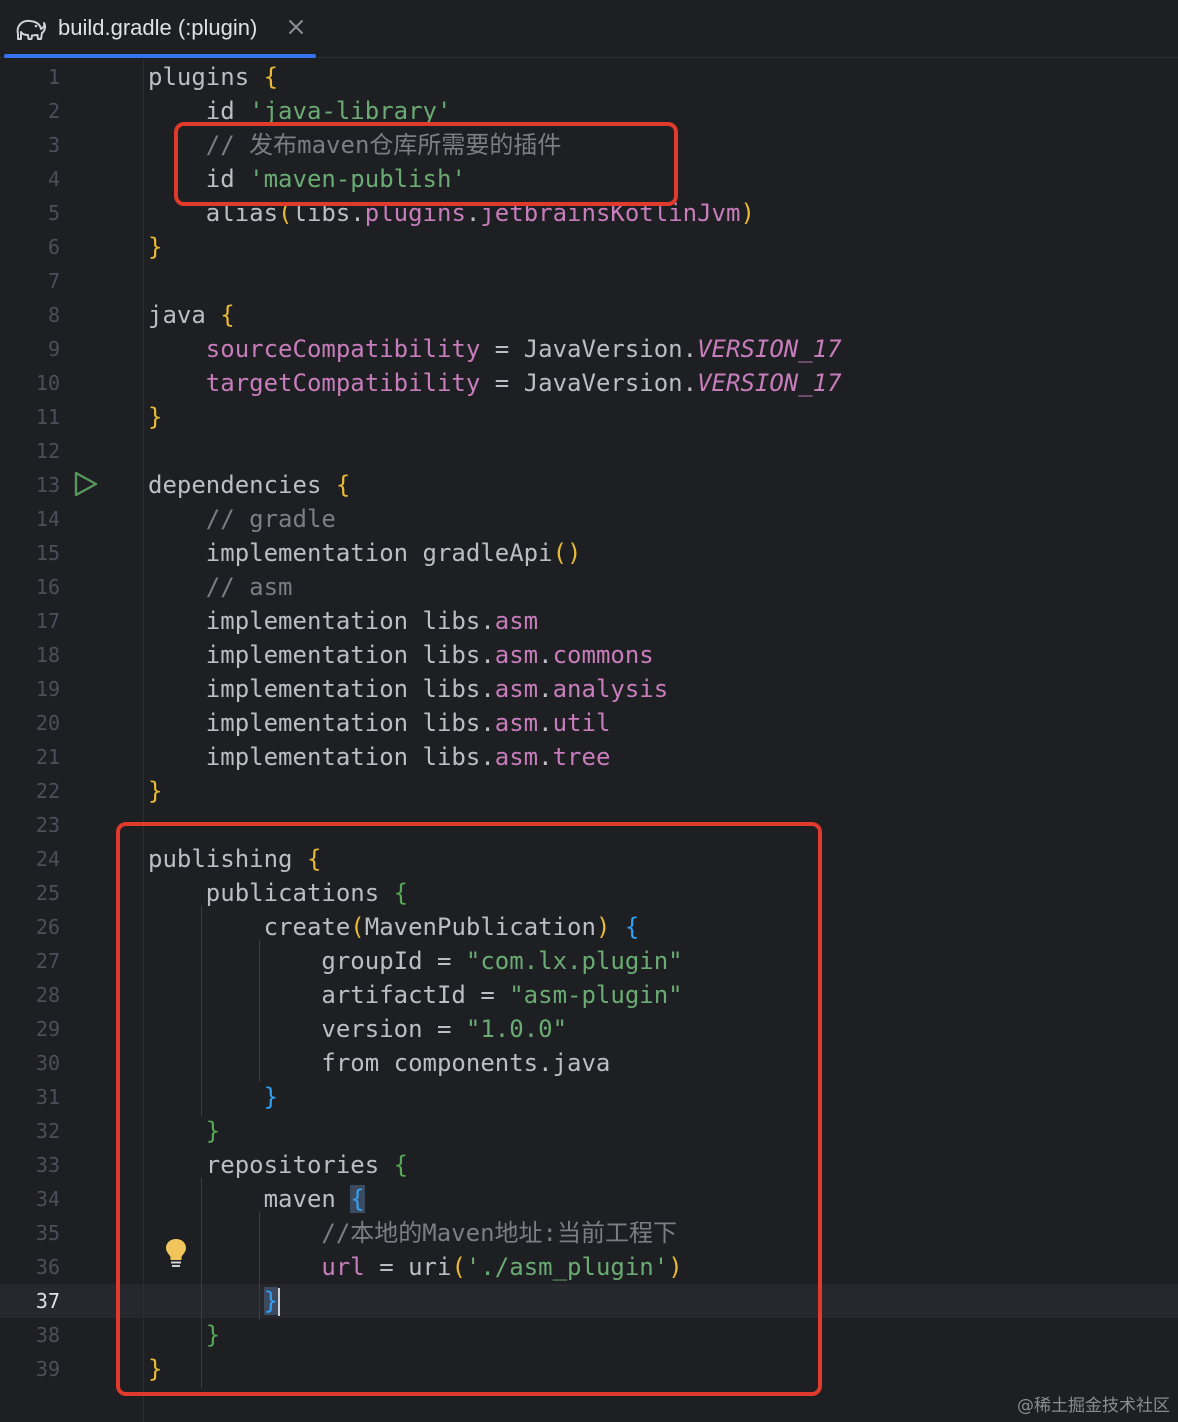  Describe the element at coordinates (47, 689) in the screenshot. I see `line-number: 19` at that location.